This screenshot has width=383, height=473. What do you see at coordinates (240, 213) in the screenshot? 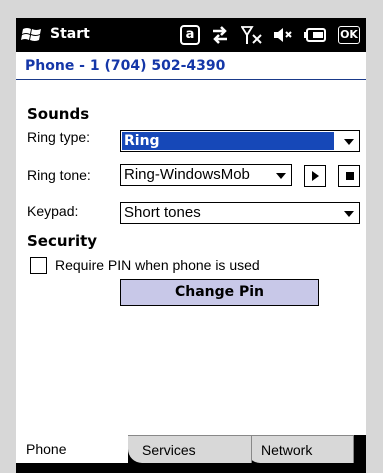
I see `keypad-dropdown: Short tones` at bounding box center [240, 213].